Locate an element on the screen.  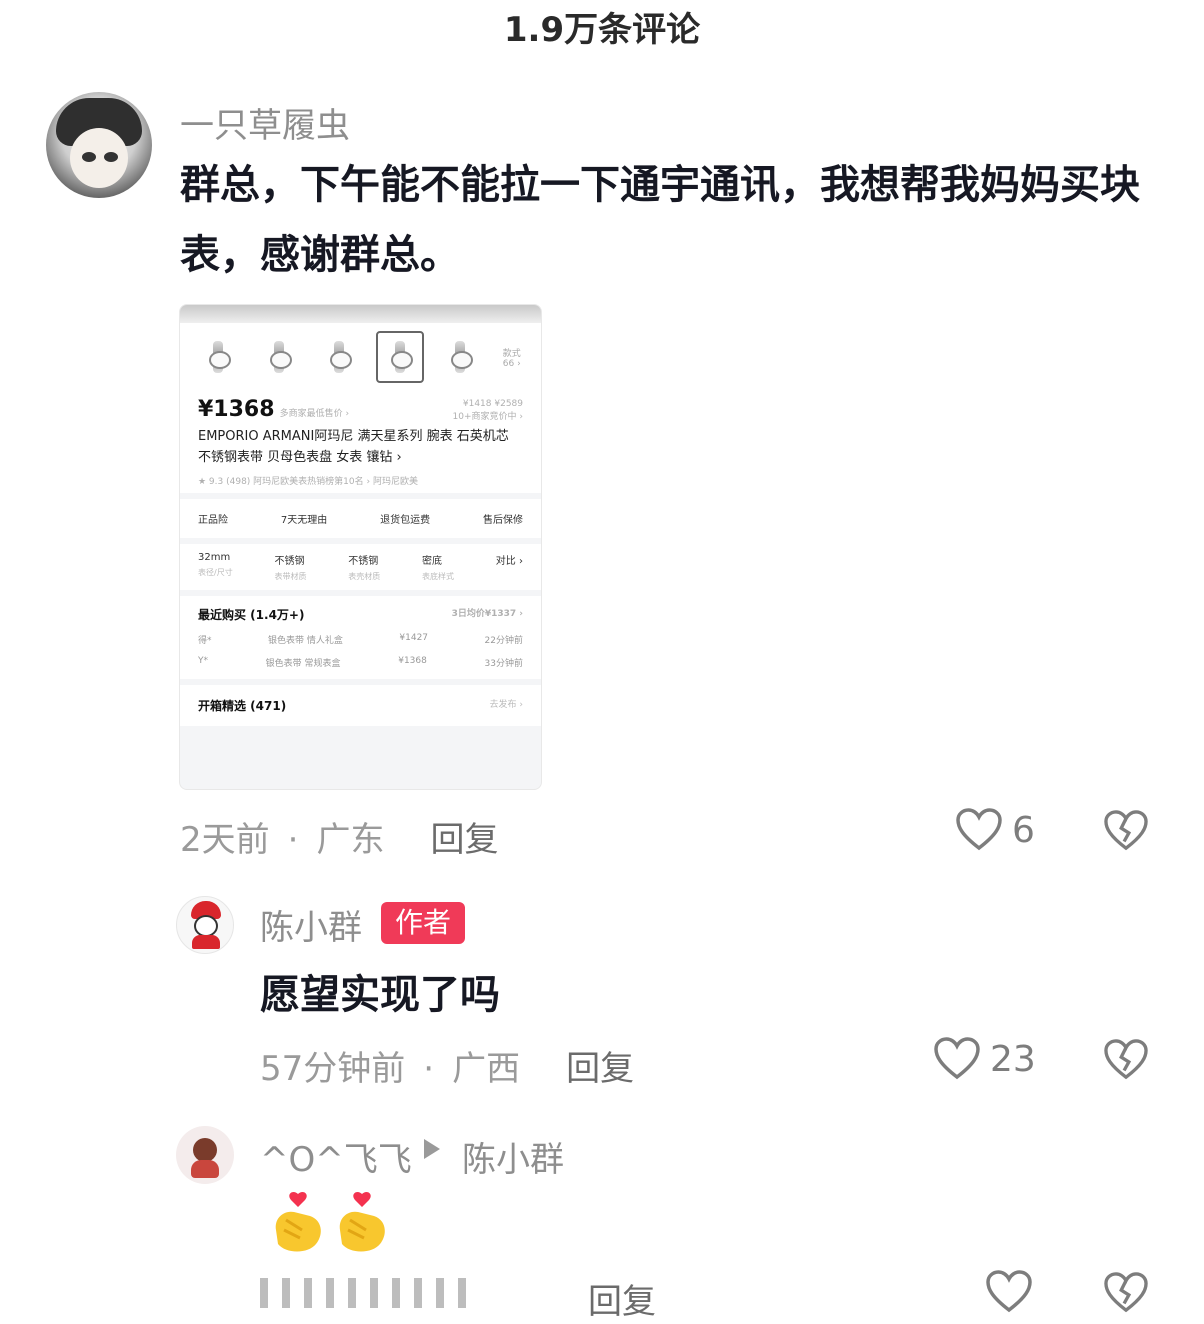
service-row: 正品险 7天无理由 退货包运费 售后保修 is located at coordinates (360, 518).